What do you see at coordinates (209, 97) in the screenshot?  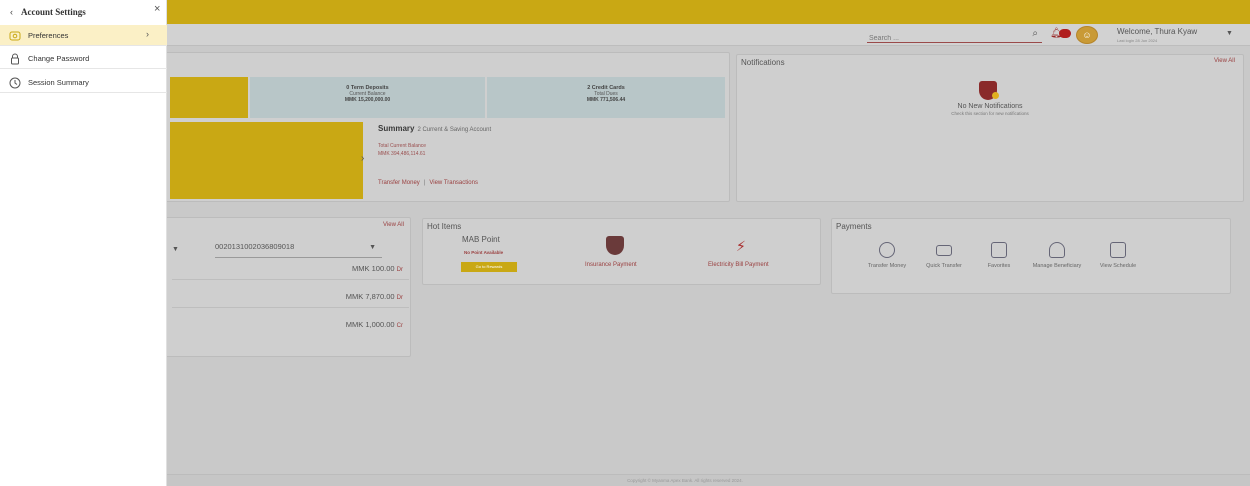 I see `savings-account-tile` at bounding box center [209, 97].